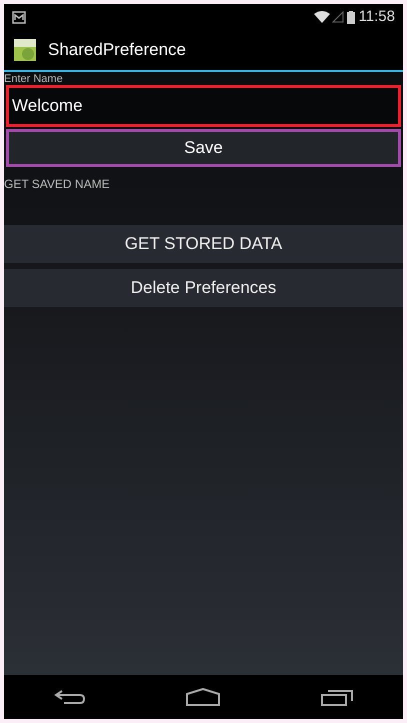 This screenshot has width=407, height=723. Describe the element at coordinates (117, 50) in the screenshot. I see `app-title: SharedPreference` at that location.